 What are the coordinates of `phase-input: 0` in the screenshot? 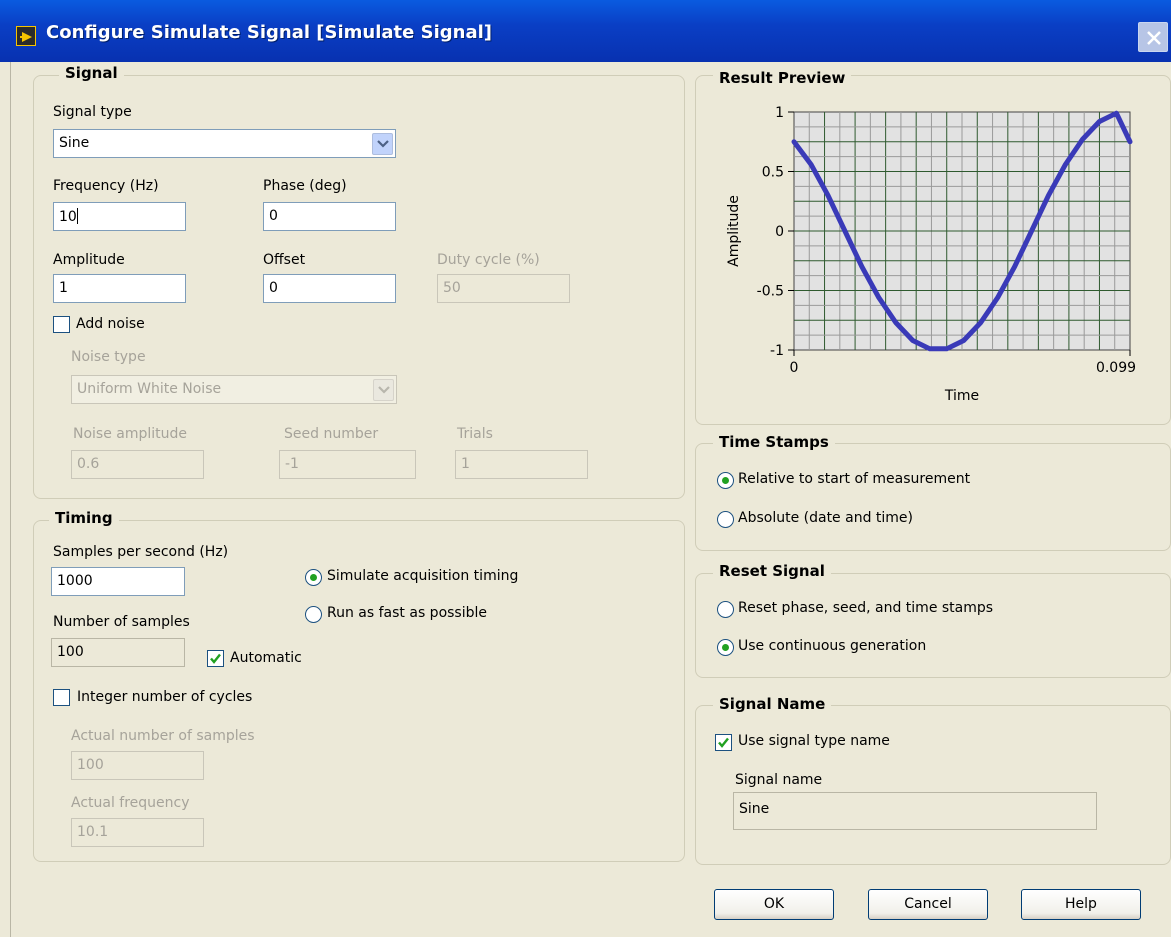 It's located at (329, 216).